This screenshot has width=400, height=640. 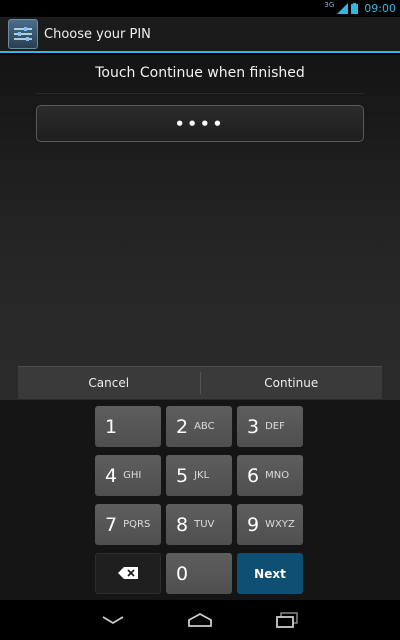 I want to click on button-bar: Cancel Continue, so click(x=200, y=382).